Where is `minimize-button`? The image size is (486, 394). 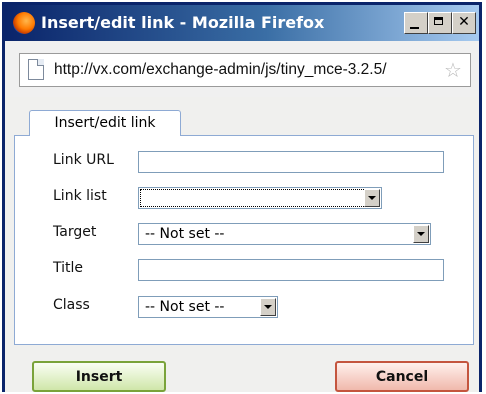
minimize-button is located at coordinates (416, 23).